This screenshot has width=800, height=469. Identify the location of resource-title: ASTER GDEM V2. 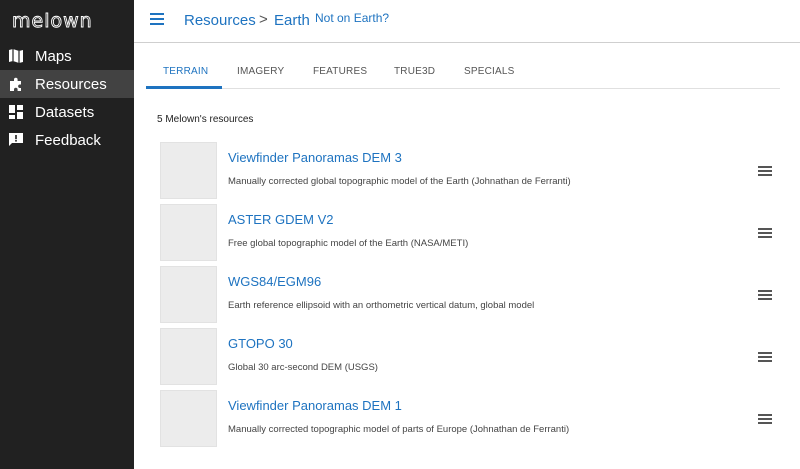
(280, 219).